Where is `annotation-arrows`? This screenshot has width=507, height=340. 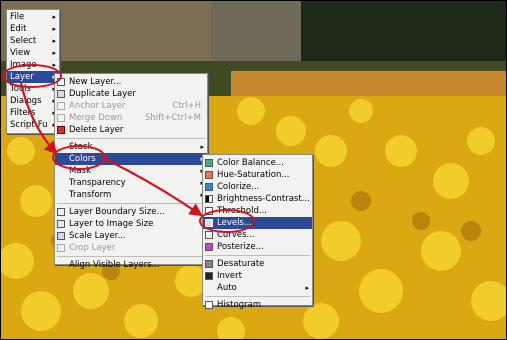
annotation-arrows is located at coordinates (111, 149).